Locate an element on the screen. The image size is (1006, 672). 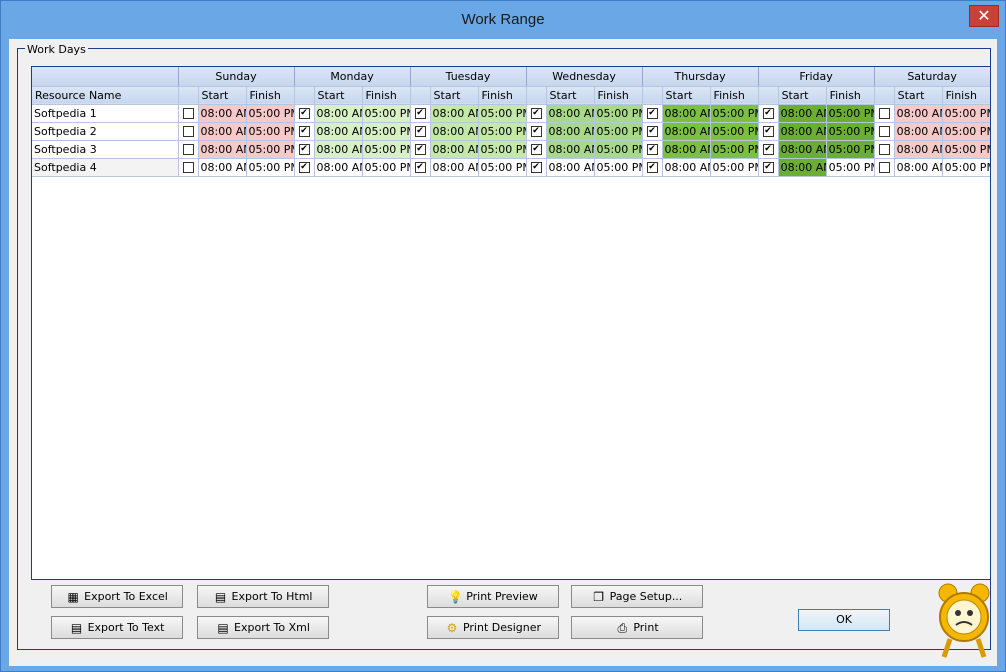
close-button: ✕ is located at coordinates (984, 16).